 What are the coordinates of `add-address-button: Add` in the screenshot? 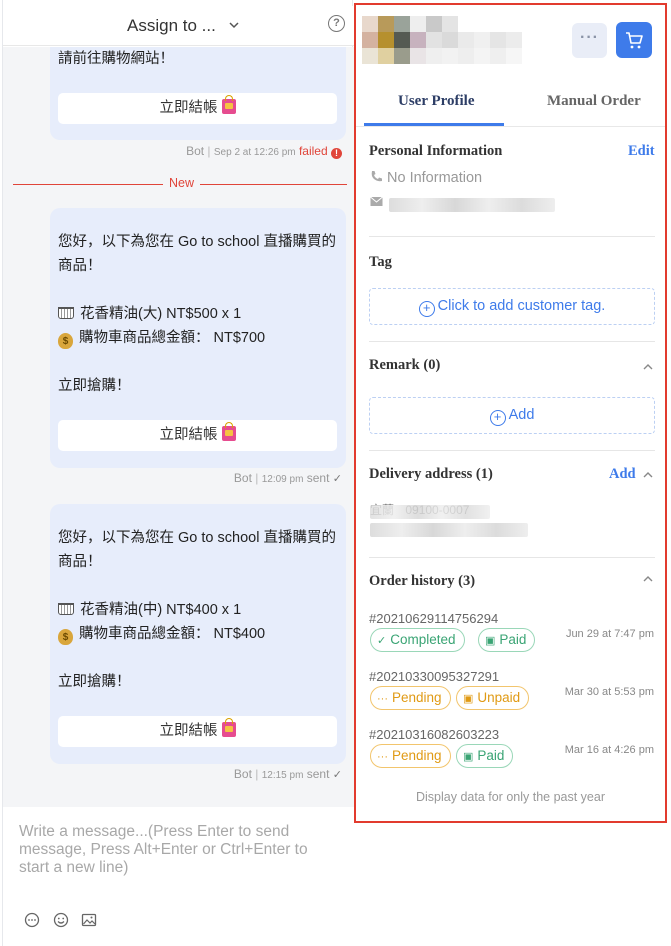 It's located at (622, 474).